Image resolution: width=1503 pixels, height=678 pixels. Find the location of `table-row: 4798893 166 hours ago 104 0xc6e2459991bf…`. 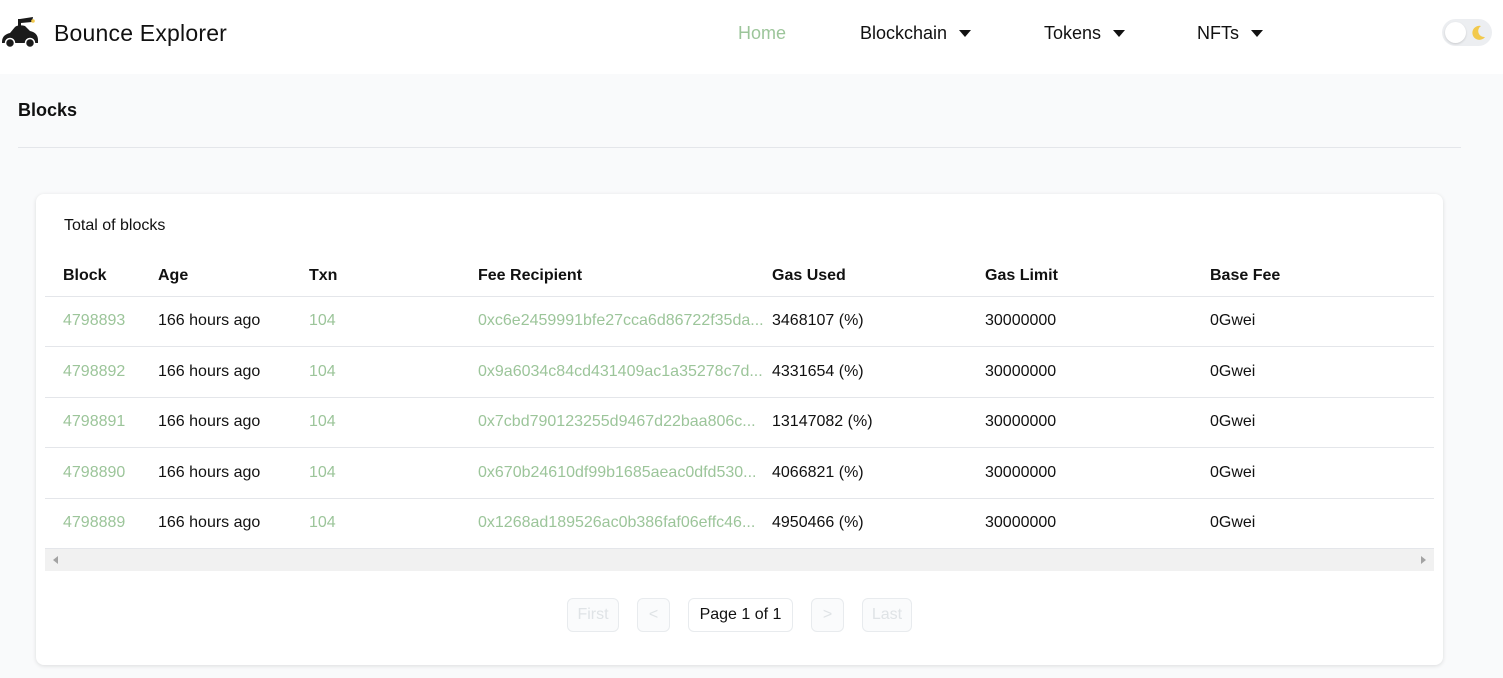

table-row: 4798893 166 hours ago 104 0xc6e2459991bf… is located at coordinates (739, 321).